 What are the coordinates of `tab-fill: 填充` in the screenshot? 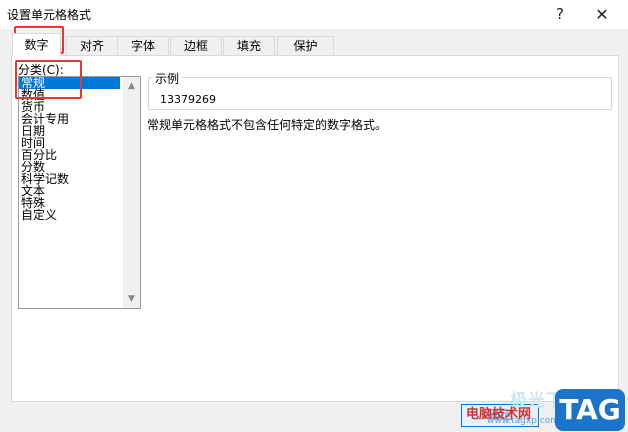 It's located at (249, 46).